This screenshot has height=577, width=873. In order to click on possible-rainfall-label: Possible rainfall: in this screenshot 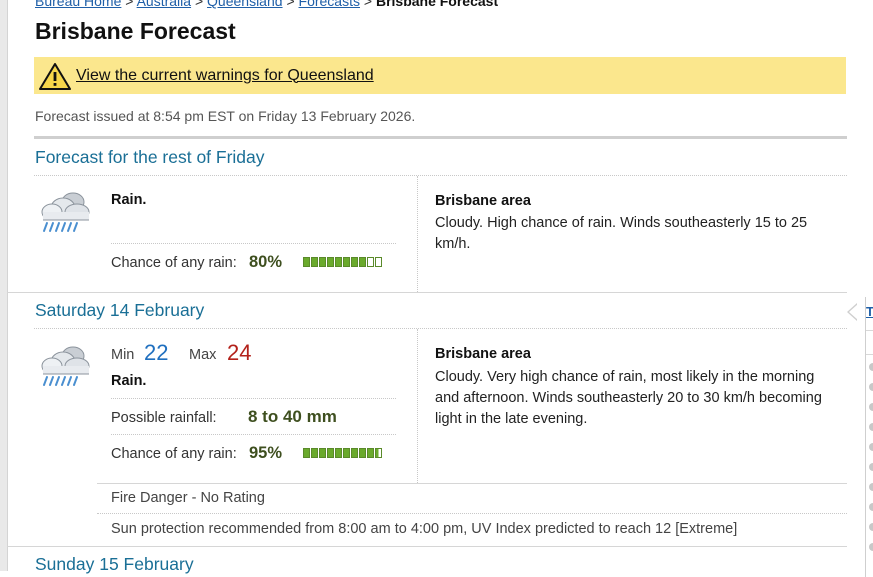, I will do `click(164, 418)`.